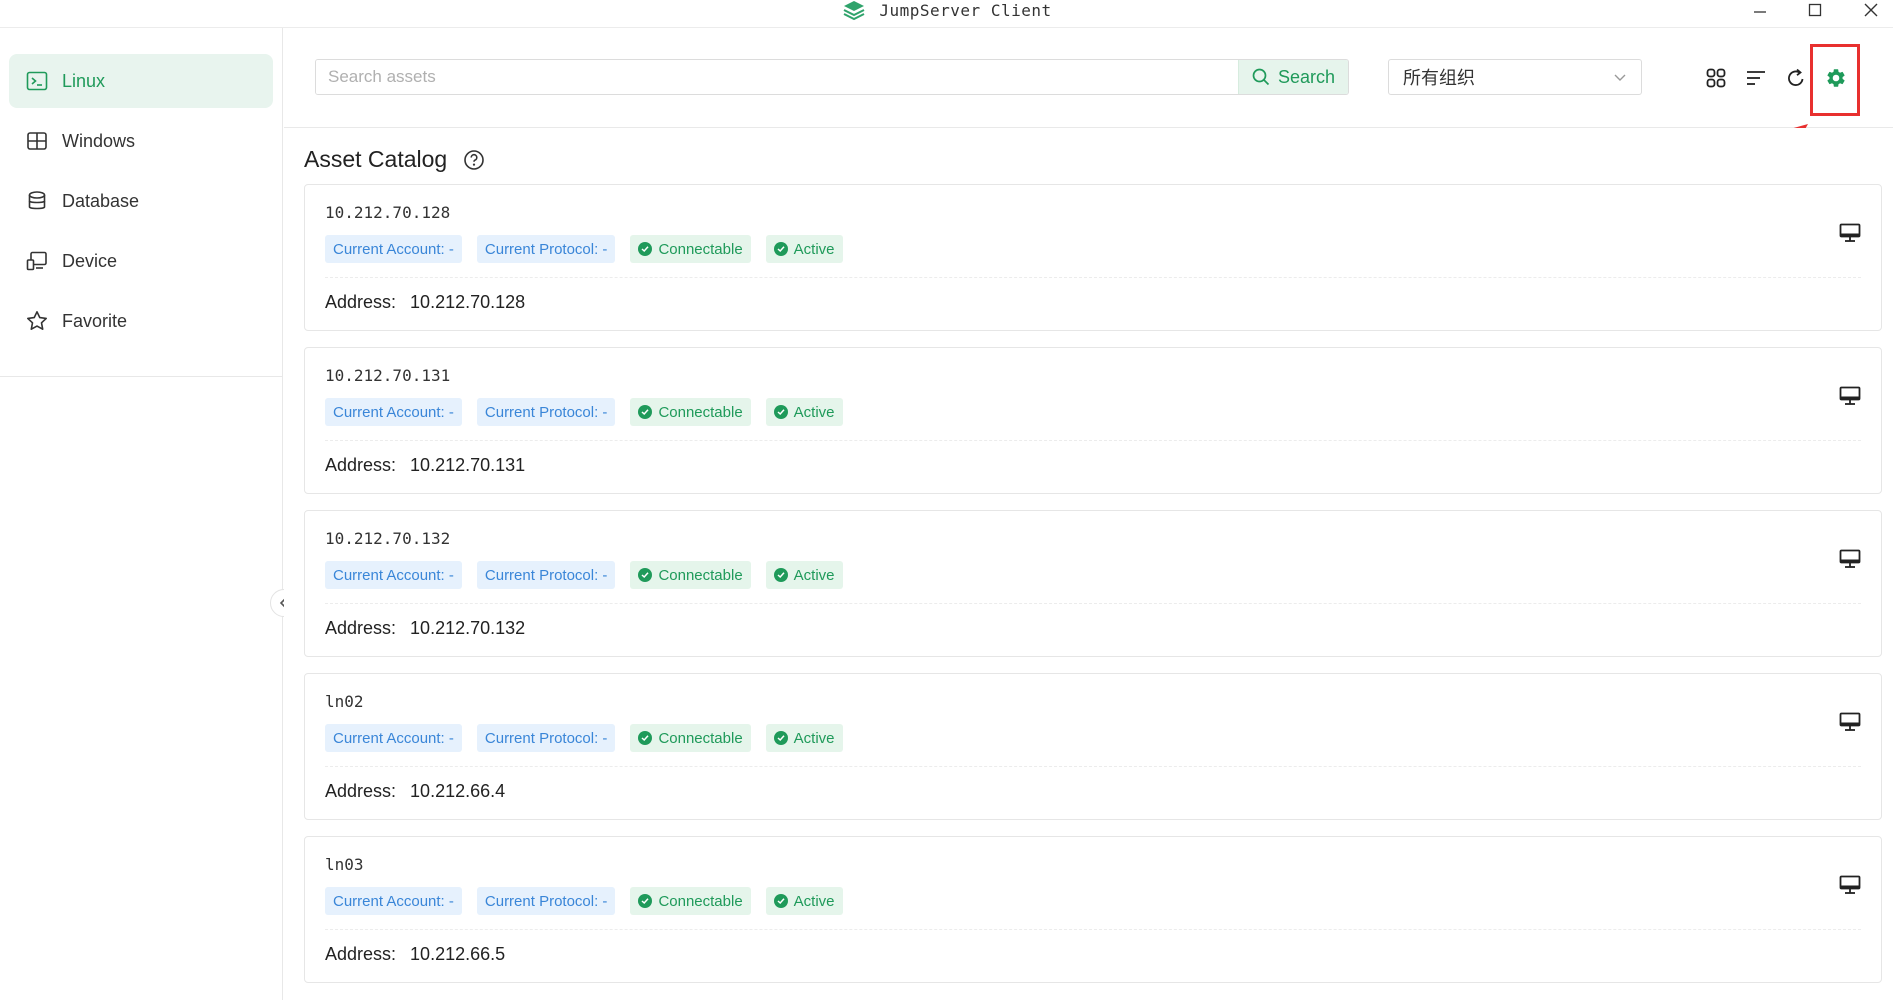 This screenshot has width=1893, height=1000. I want to click on address-value: 10.212.66.5, so click(458, 954).